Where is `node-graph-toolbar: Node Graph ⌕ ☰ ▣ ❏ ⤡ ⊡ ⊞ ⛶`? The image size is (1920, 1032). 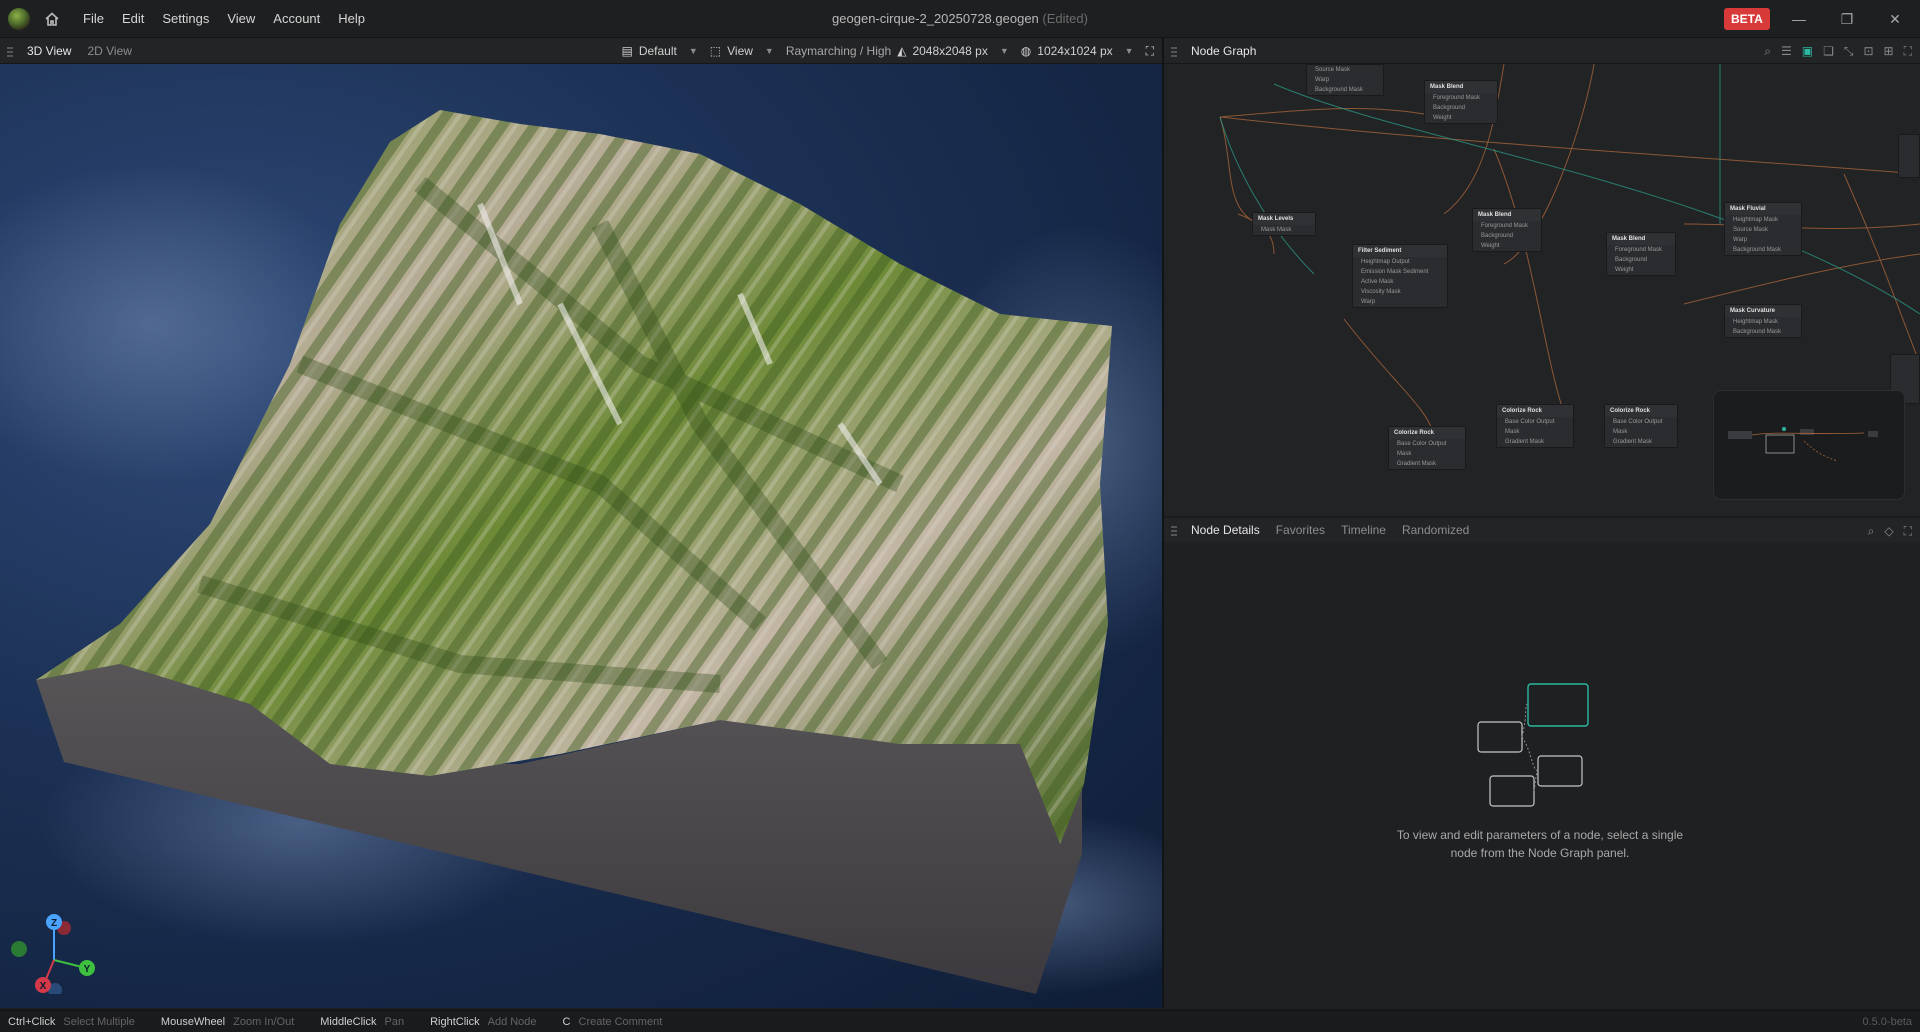
node-graph-toolbar: Node Graph ⌕ ☰ ▣ ❏ ⤡ ⊡ ⊞ ⛶ is located at coordinates (1542, 51).